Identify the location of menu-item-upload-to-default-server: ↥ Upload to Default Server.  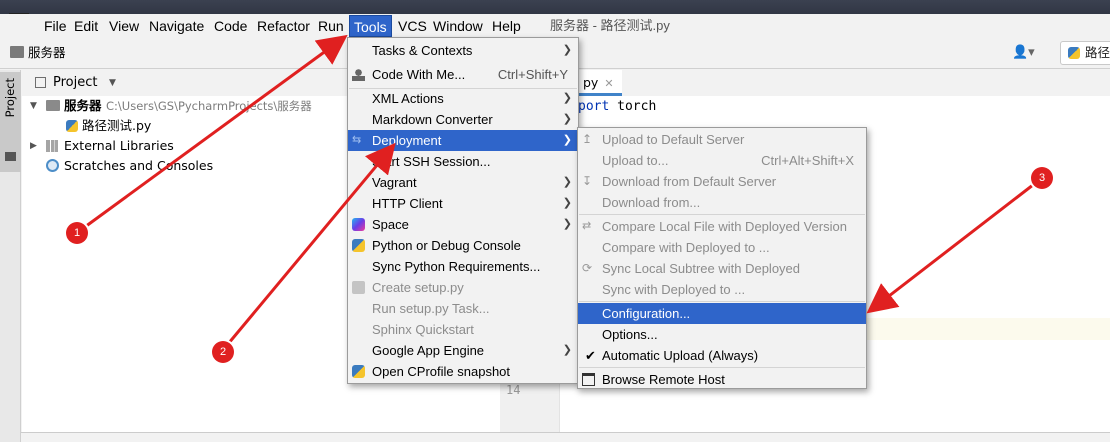
(722, 139).